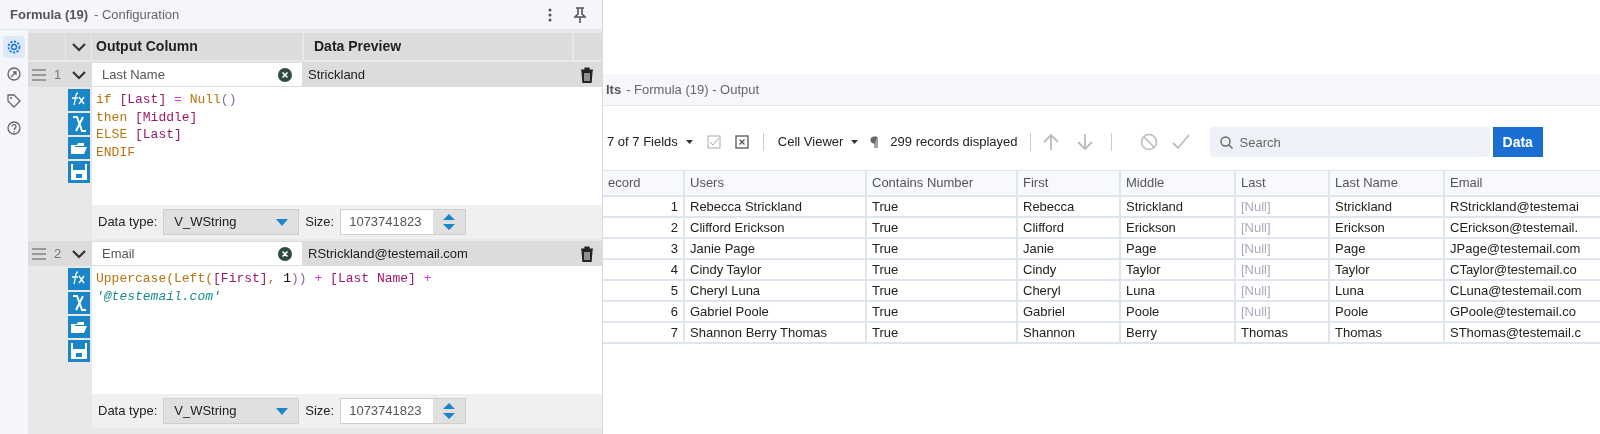 The height and width of the screenshot is (434, 1600). Describe the element at coordinates (1387, 269) in the screenshot. I see `table-cell: Taylor` at that location.